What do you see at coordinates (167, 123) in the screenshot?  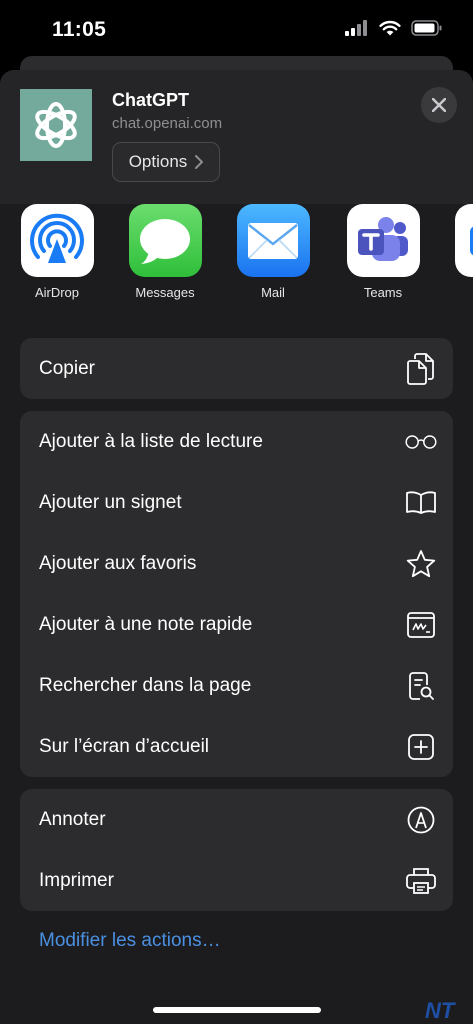 I see `page-url: chat.openai.com` at bounding box center [167, 123].